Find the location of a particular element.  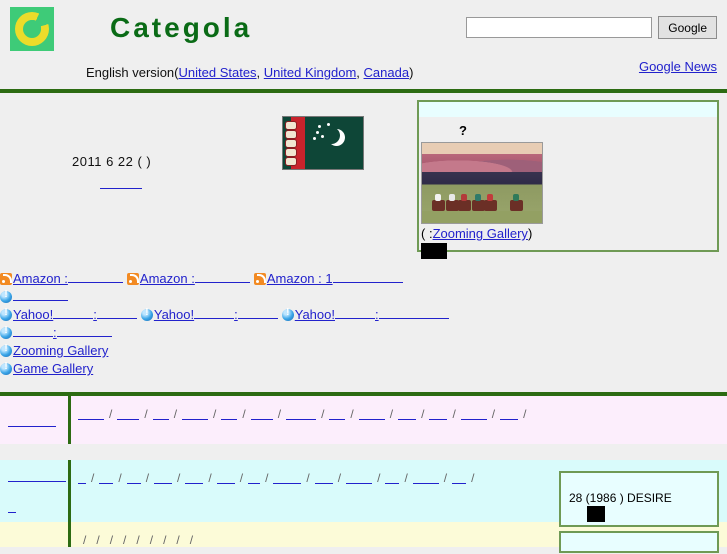

band-yellow-left is located at coordinates (34, 534).